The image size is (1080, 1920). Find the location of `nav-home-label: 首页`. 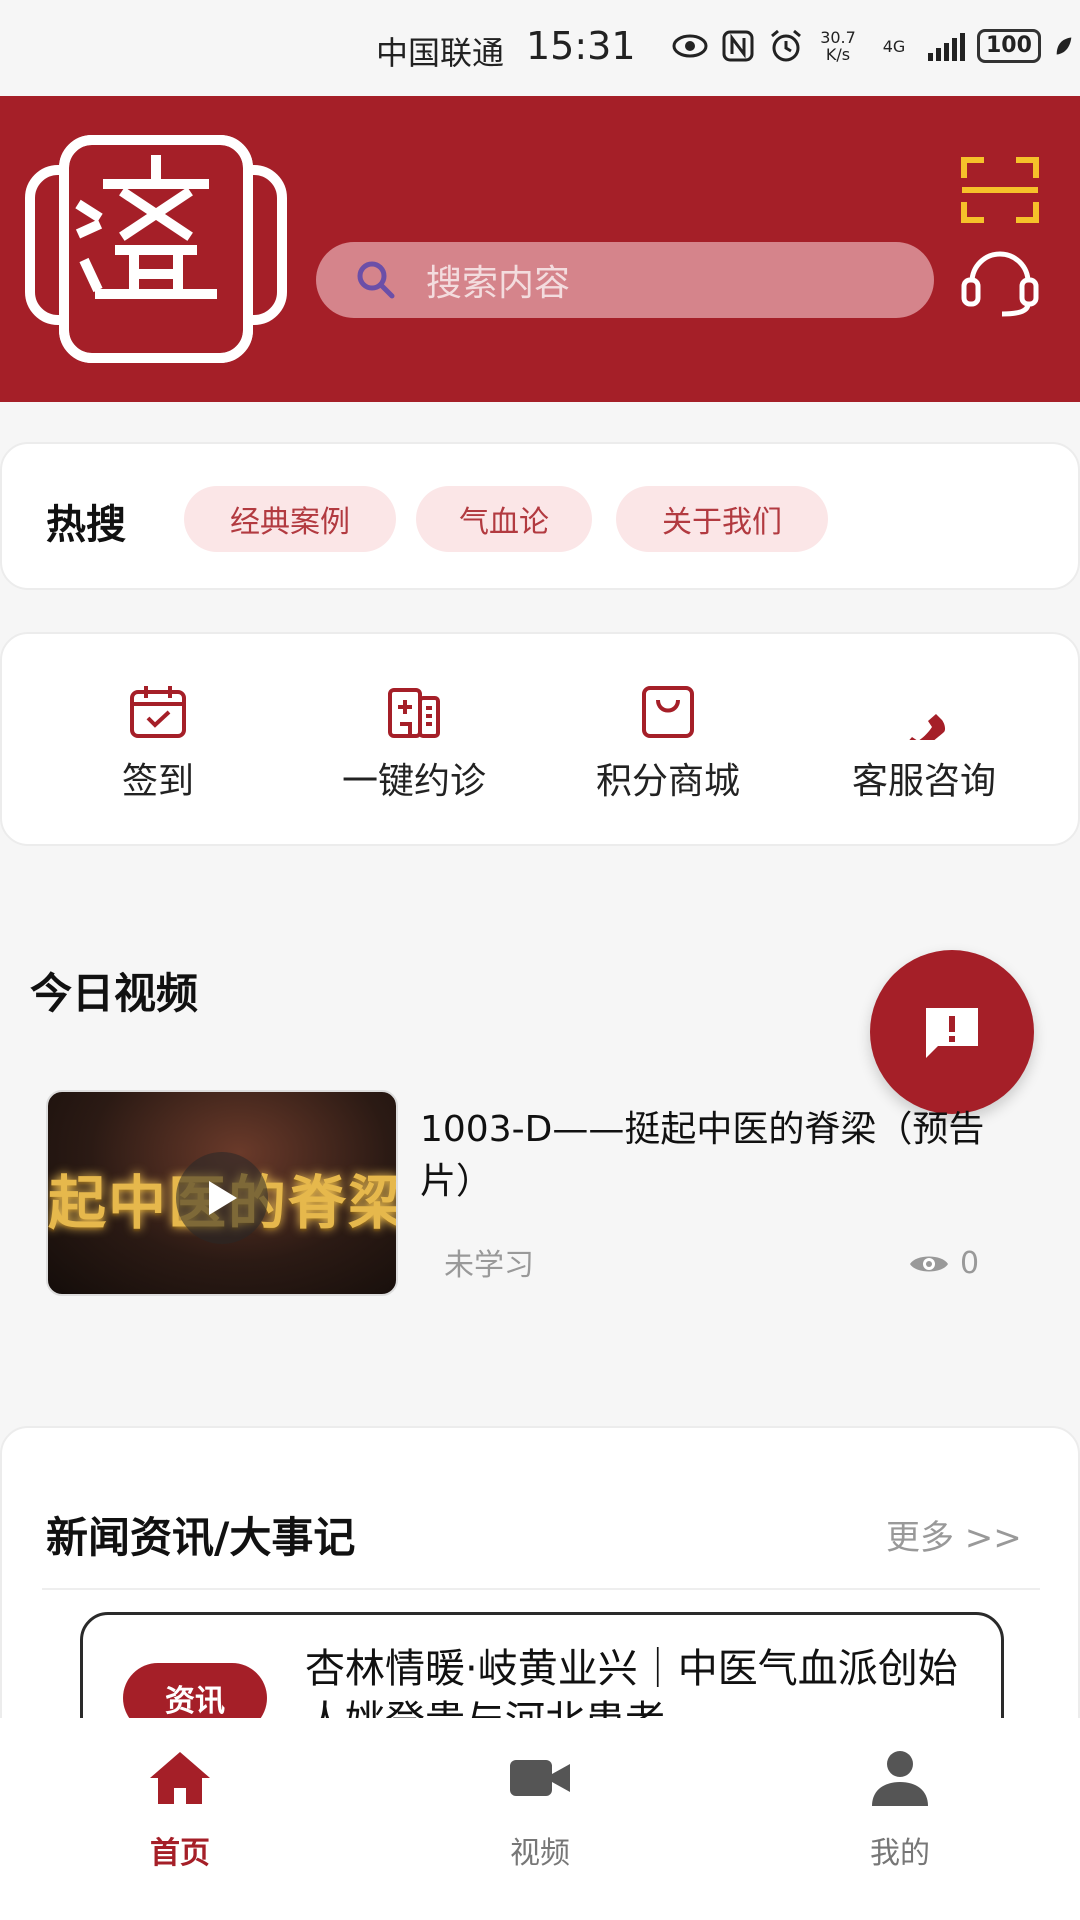

nav-home-label: 首页 is located at coordinates (180, 1853).